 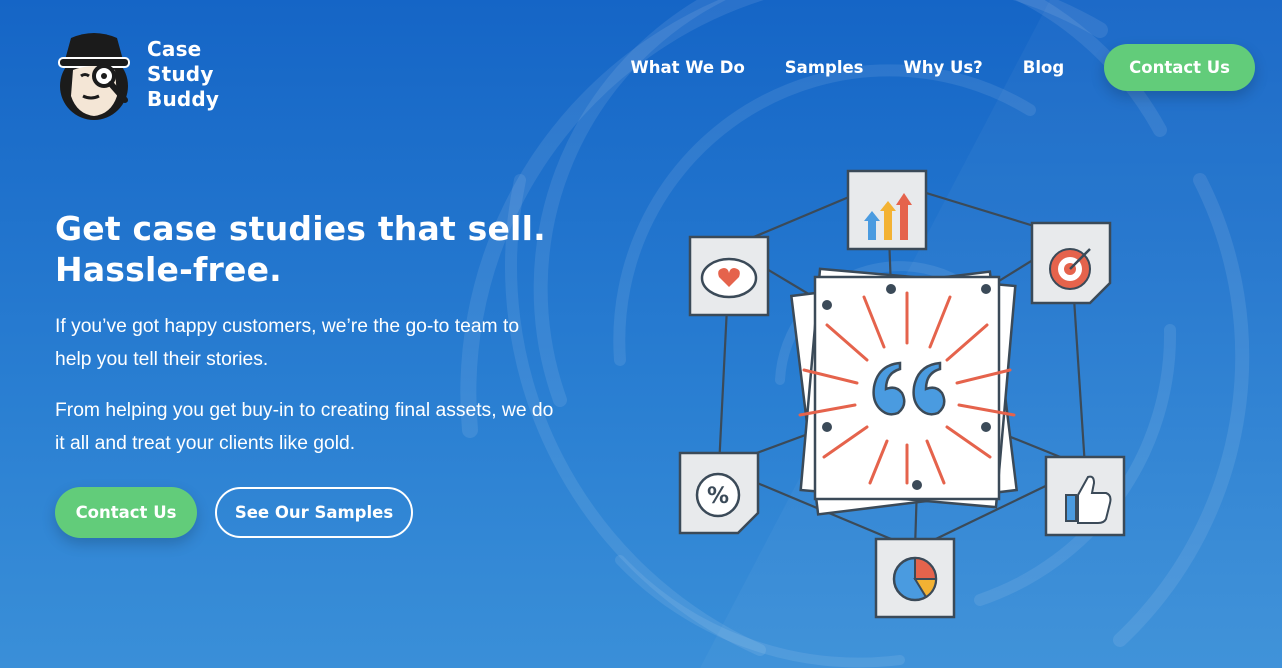 What do you see at coordinates (1179, 67) in the screenshot?
I see `nav-contact-button: Contact Us` at bounding box center [1179, 67].